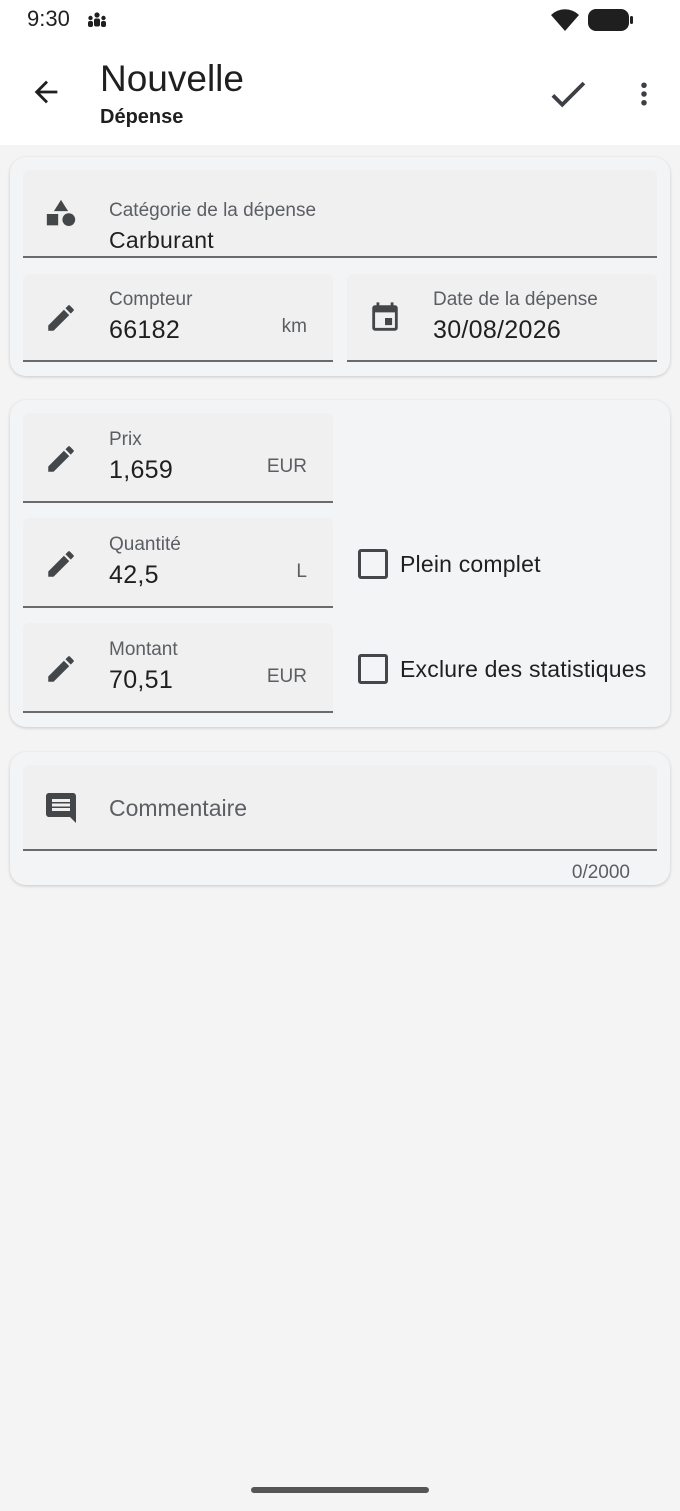 The image size is (680, 1511). I want to click on people-group-icon, so click(97, 22).